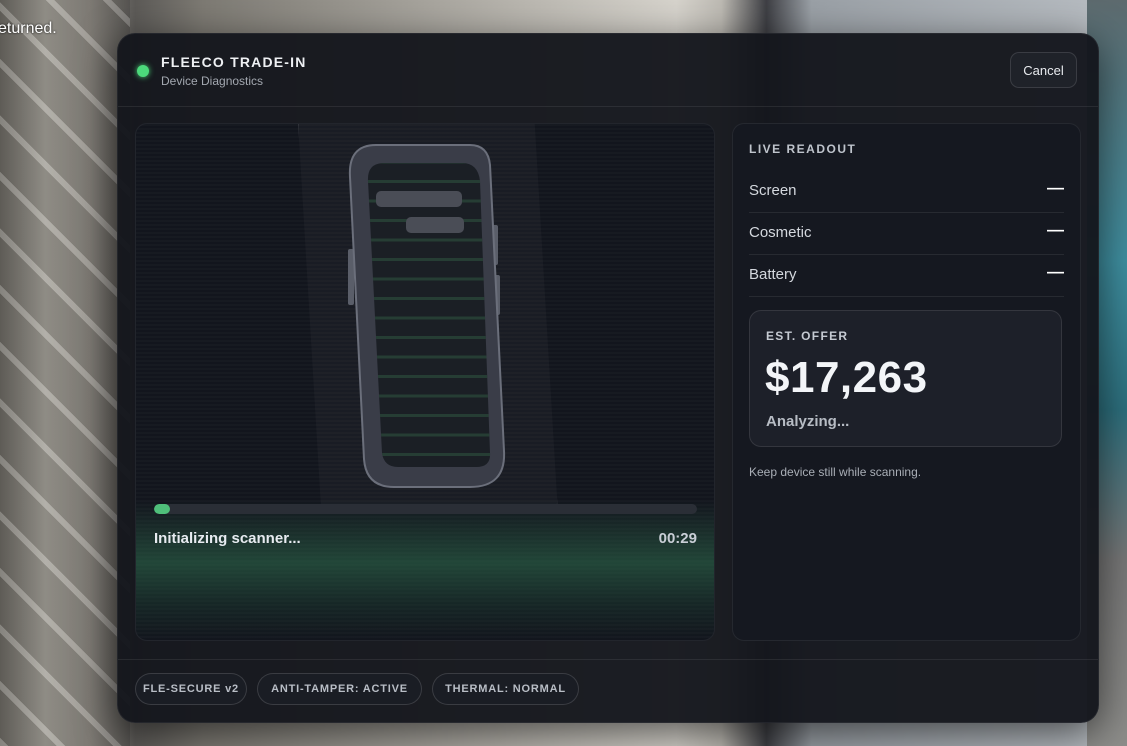  Describe the element at coordinates (803, 149) in the screenshot. I see `readout-title: LIVE READOUT` at that location.